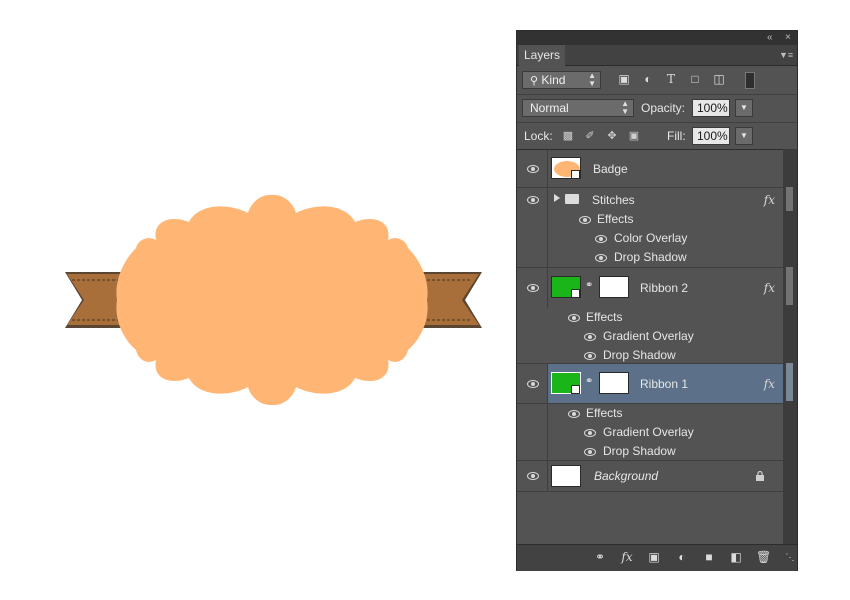 This screenshot has width=850, height=600. Describe the element at coordinates (566, 476) in the screenshot. I see `layer-thumbnail` at that location.